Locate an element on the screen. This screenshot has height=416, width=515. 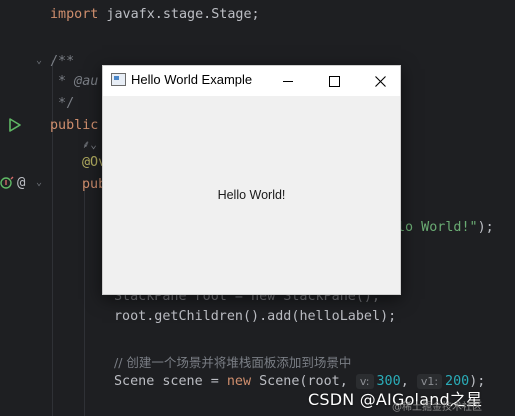
maximize-icon is located at coordinates (334, 81).